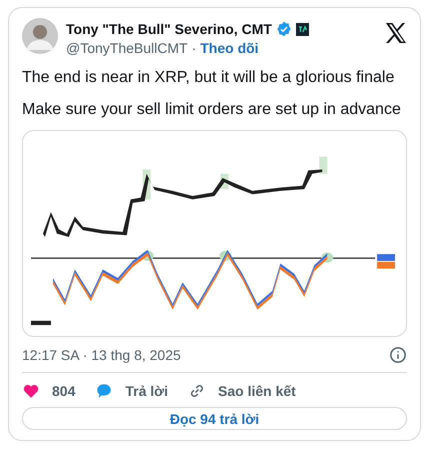 Image resolution: width=430 pixels, height=472 pixels. Describe the element at coordinates (398, 355) in the screenshot. I see `info-icon` at that location.